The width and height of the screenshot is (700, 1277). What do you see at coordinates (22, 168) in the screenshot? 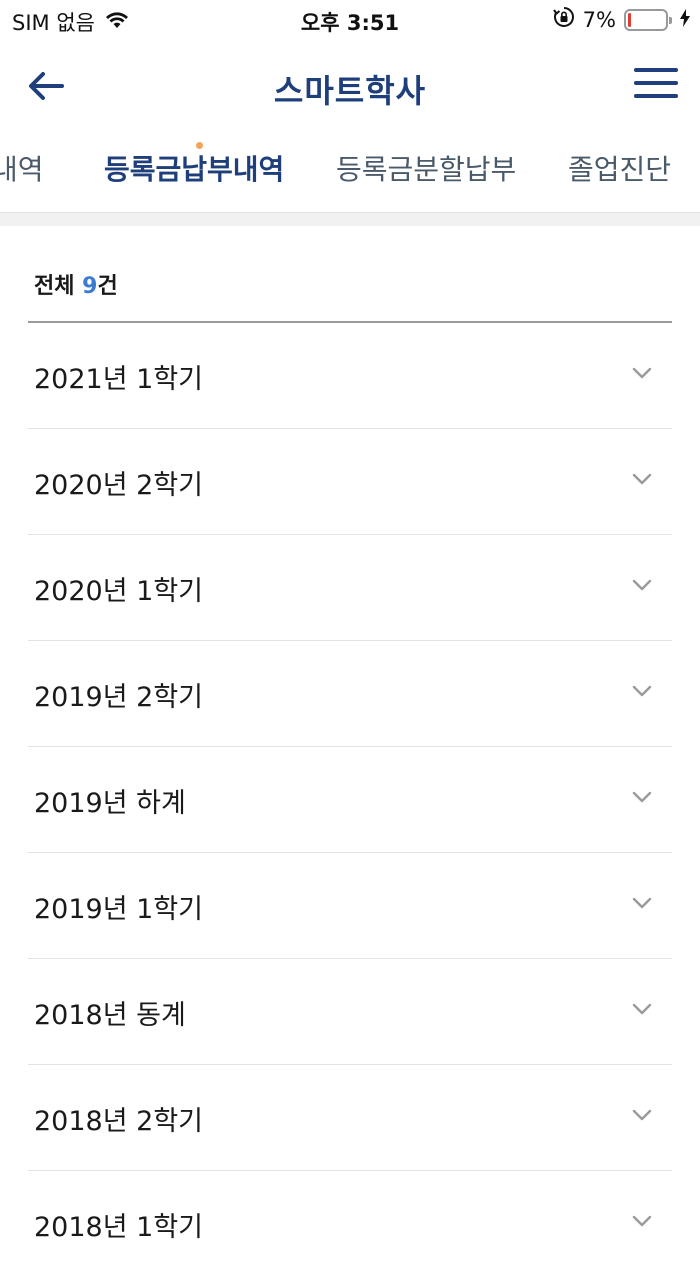
I see `tab-history: 내역` at bounding box center [22, 168].